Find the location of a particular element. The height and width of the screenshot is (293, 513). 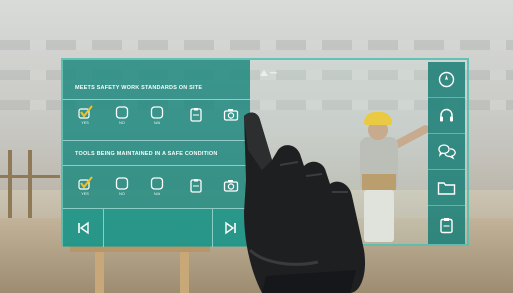

chat-button is located at coordinates (446, 152).